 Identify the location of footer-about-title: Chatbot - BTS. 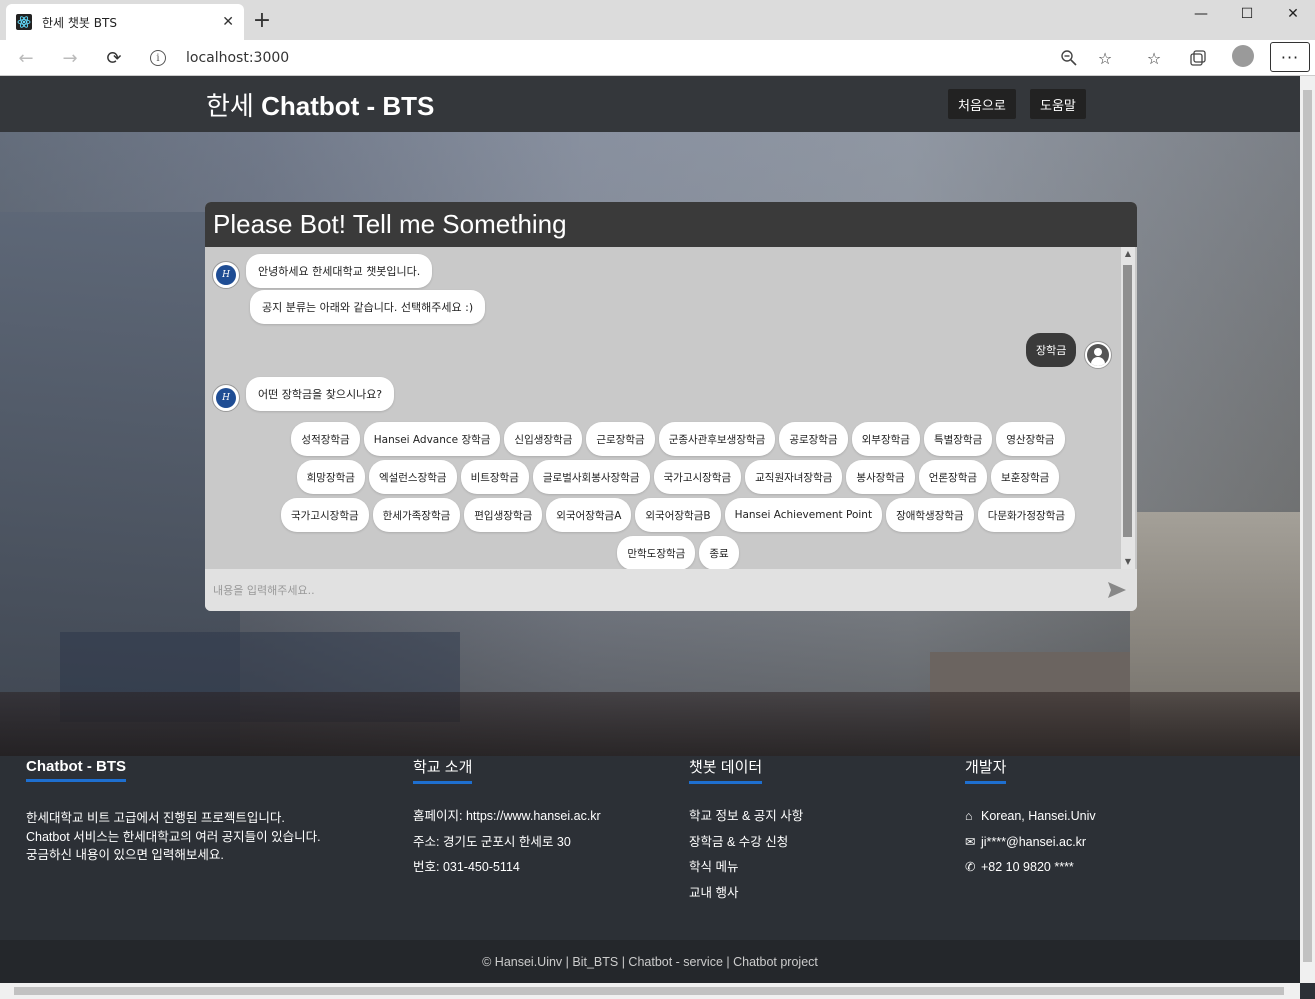
(76, 770).